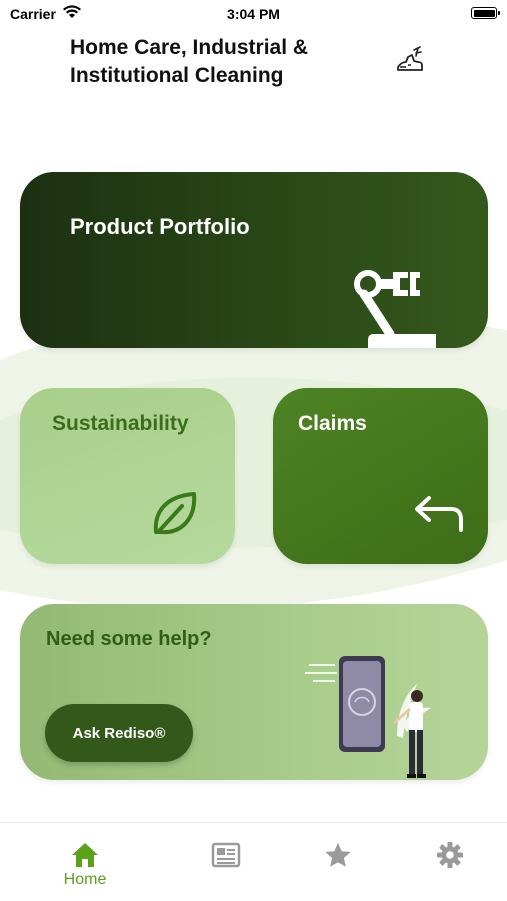 This screenshot has height=901, width=507. What do you see at coordinates (368, 717) in the screenshot?
I see `person-with-phone-illustration` at bounding box center [368, 717].